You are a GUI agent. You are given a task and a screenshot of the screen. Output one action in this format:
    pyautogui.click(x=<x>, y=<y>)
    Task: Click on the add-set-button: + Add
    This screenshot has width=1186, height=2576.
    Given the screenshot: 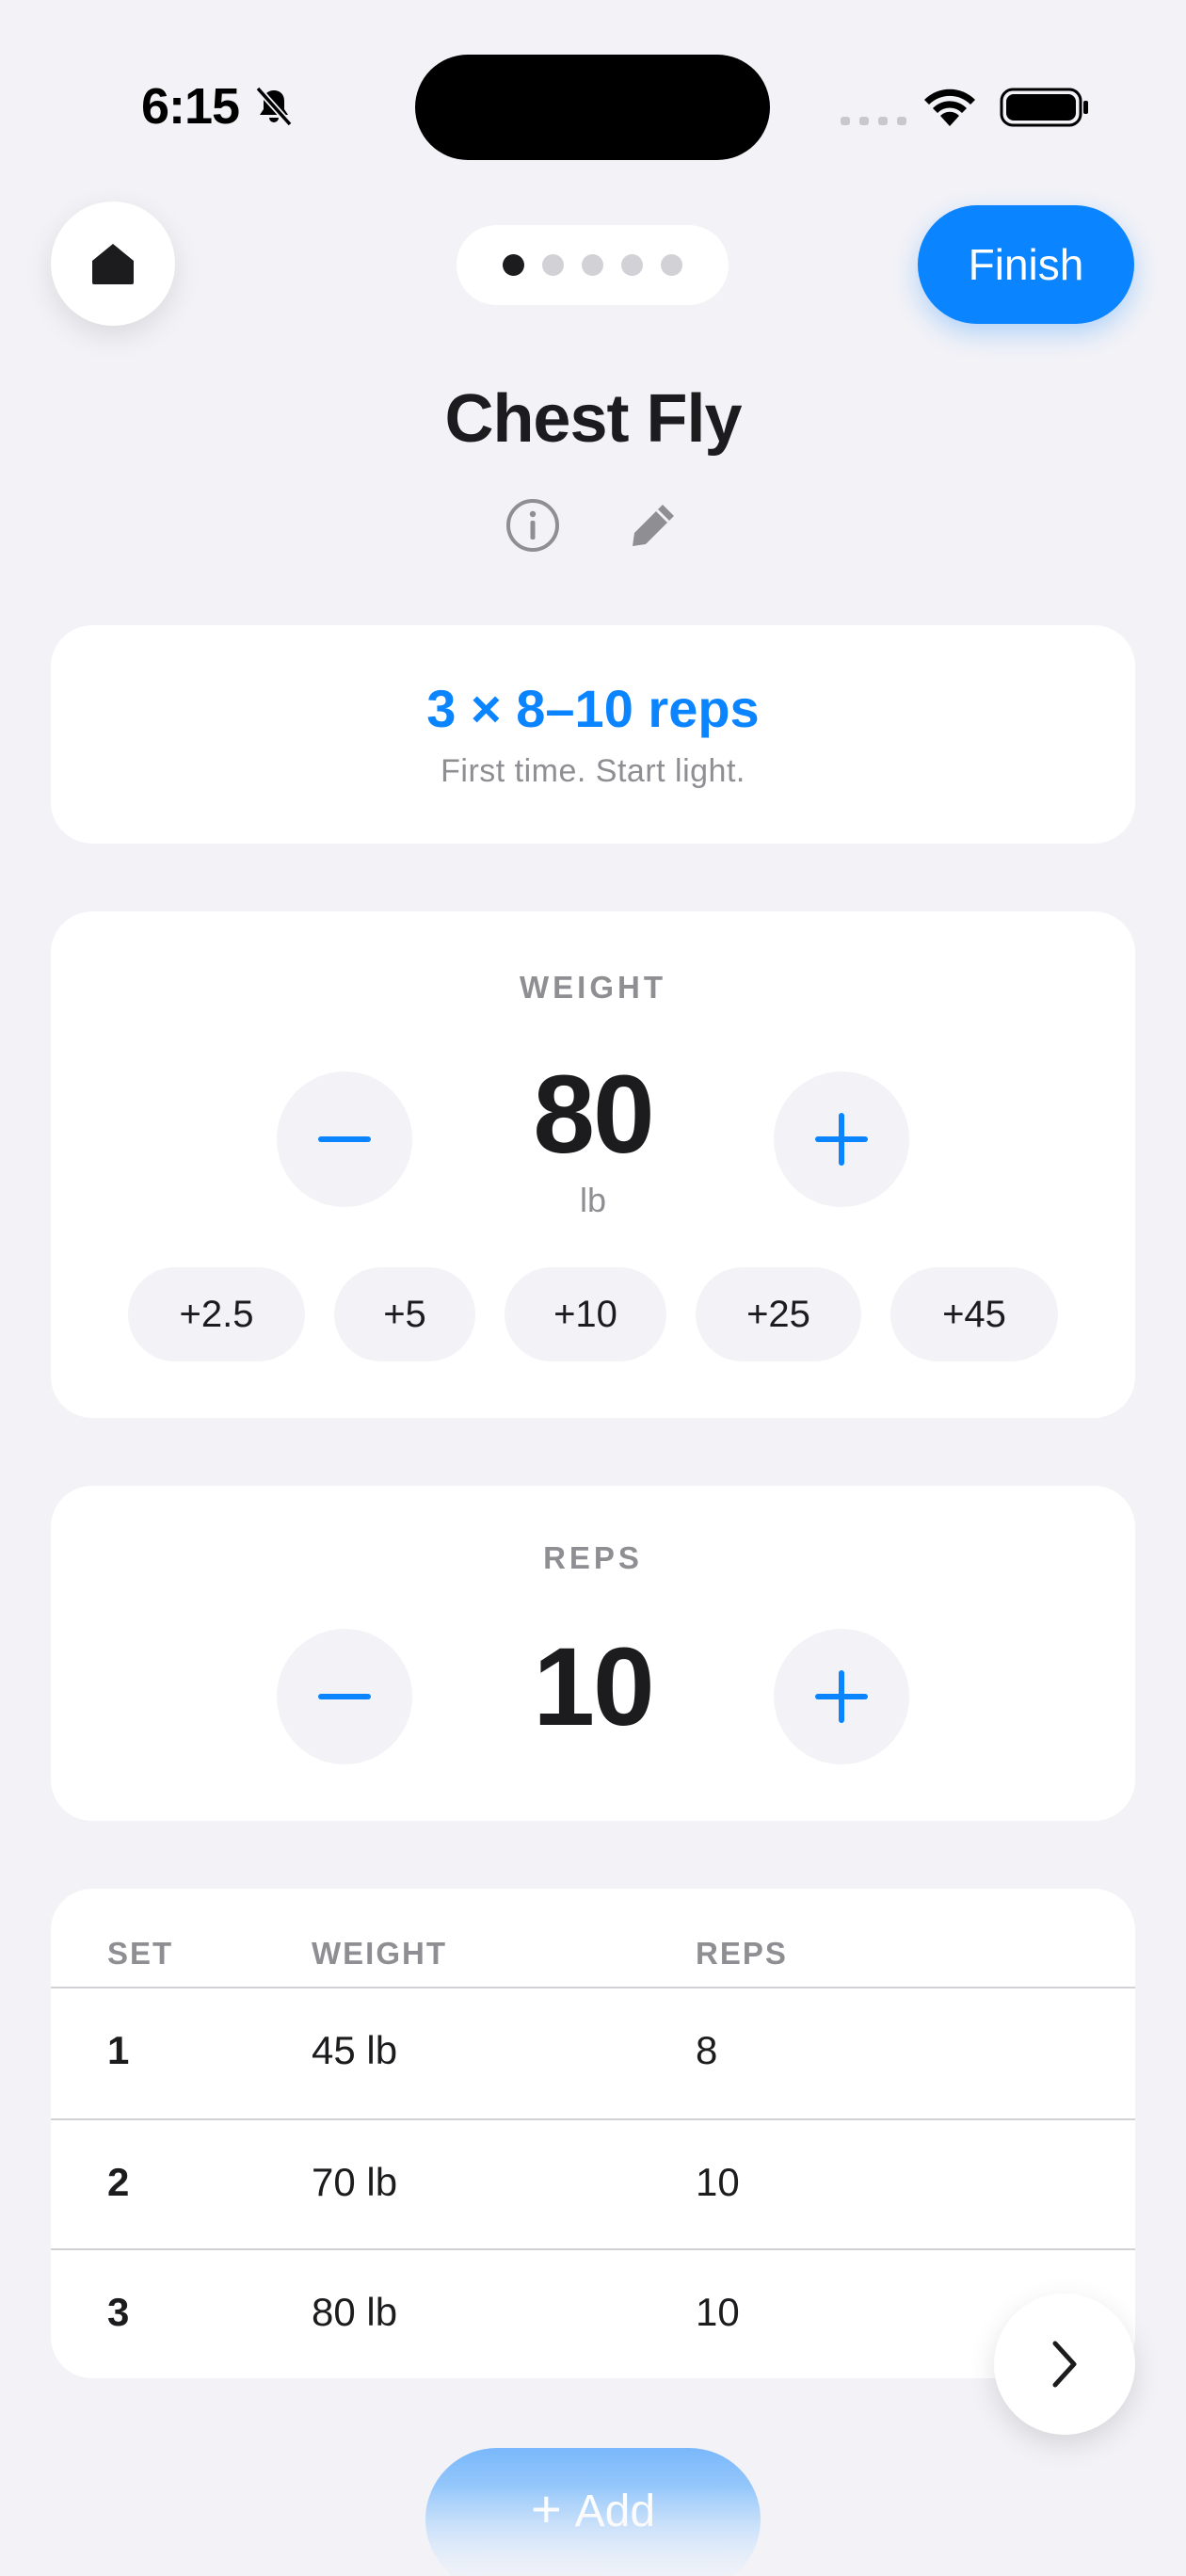 What is the action you would take?
    pyautogui.click(x=593, y=2512)
    